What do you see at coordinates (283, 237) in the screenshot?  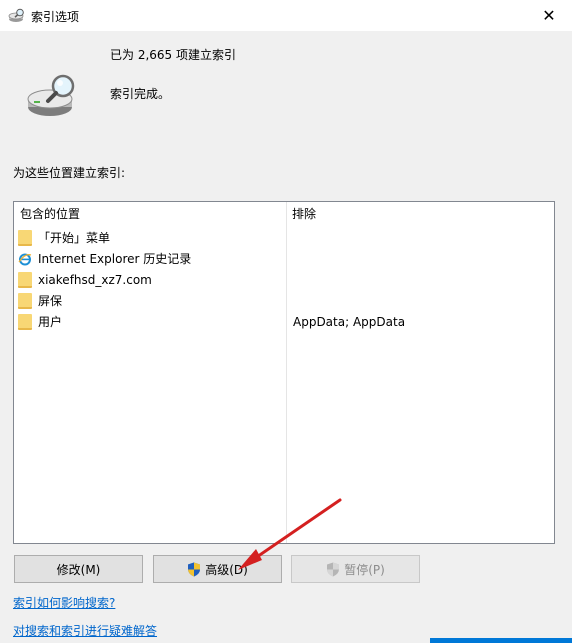 I see `list-item: 「开始」菜单` at bounding box center [283, 237].